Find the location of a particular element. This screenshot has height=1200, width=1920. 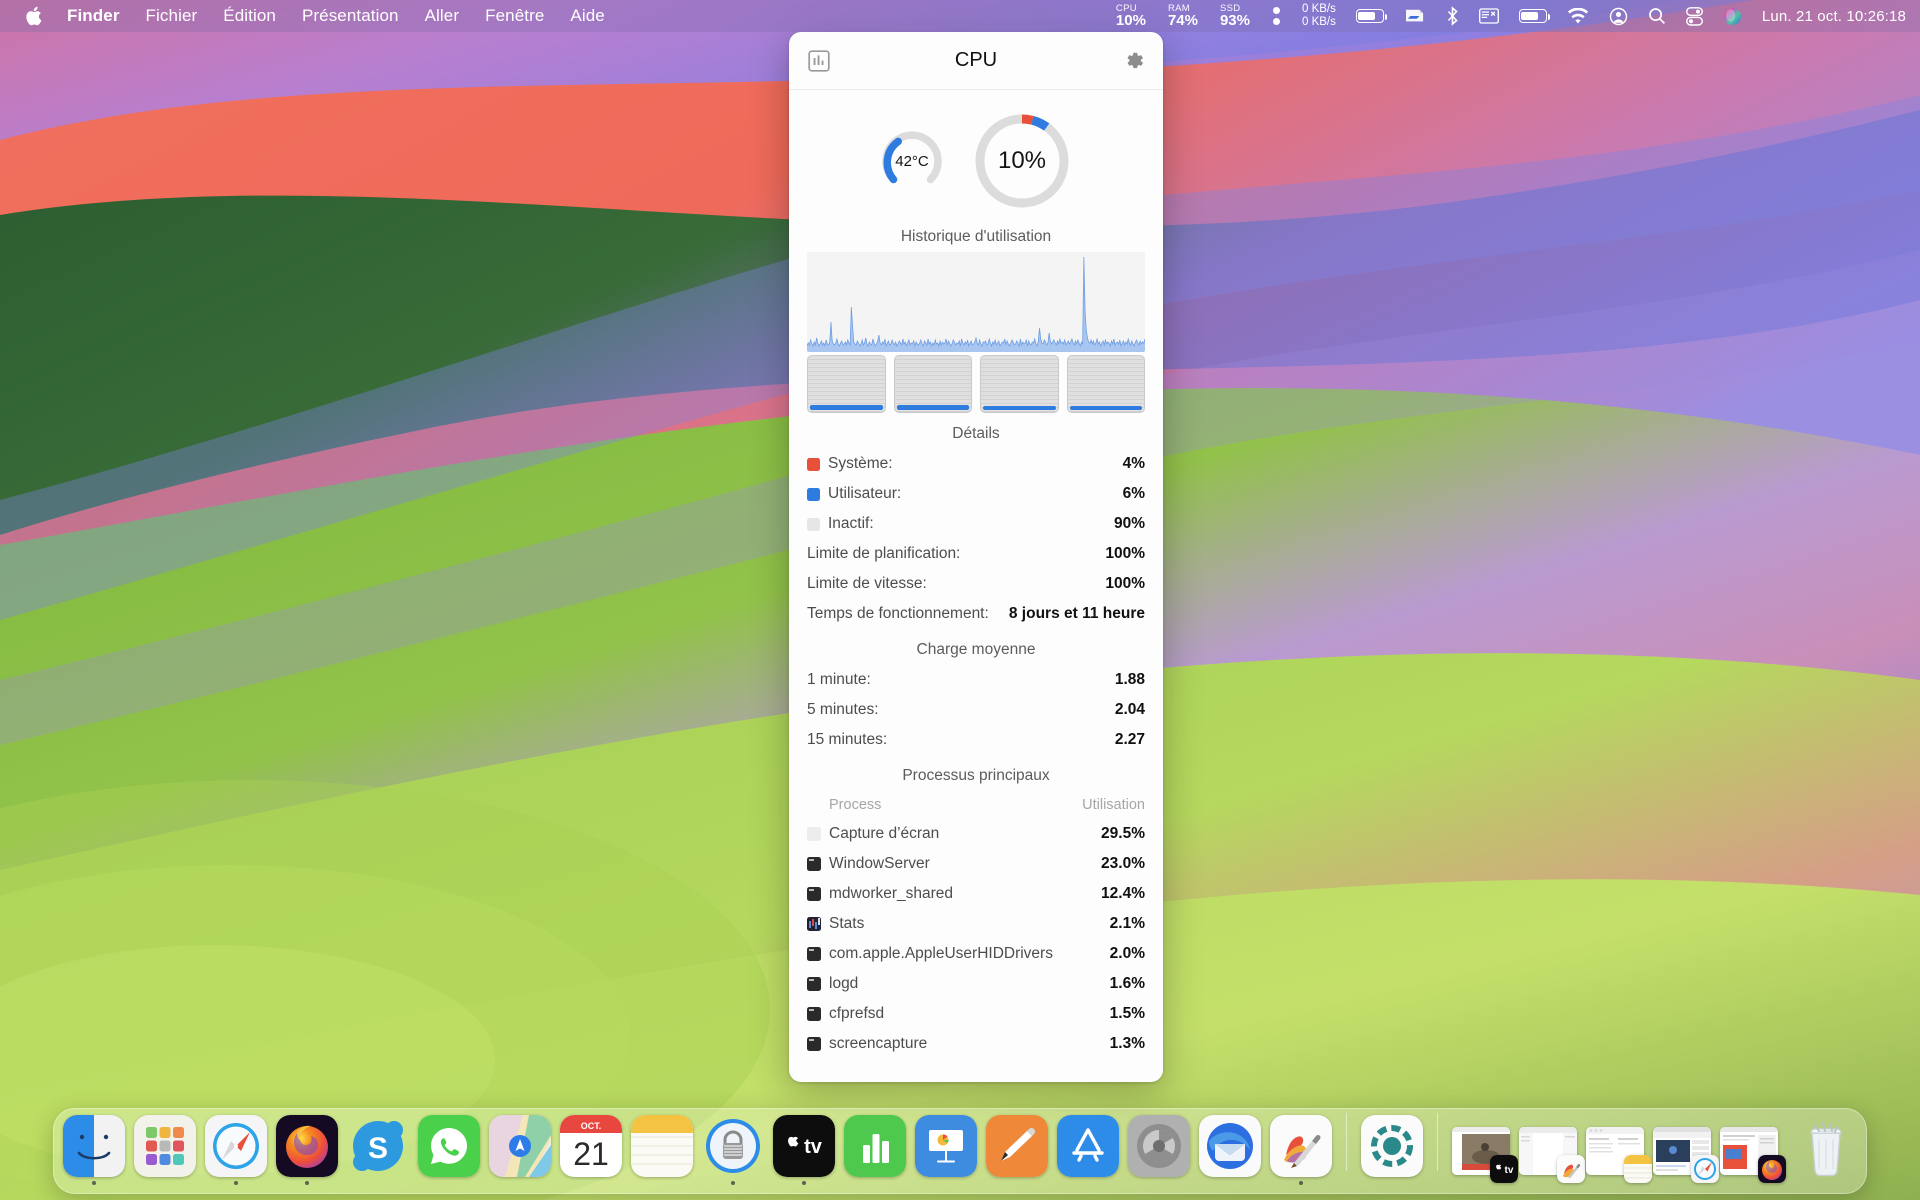

siri-icon is located at coordinates (1732, 16).